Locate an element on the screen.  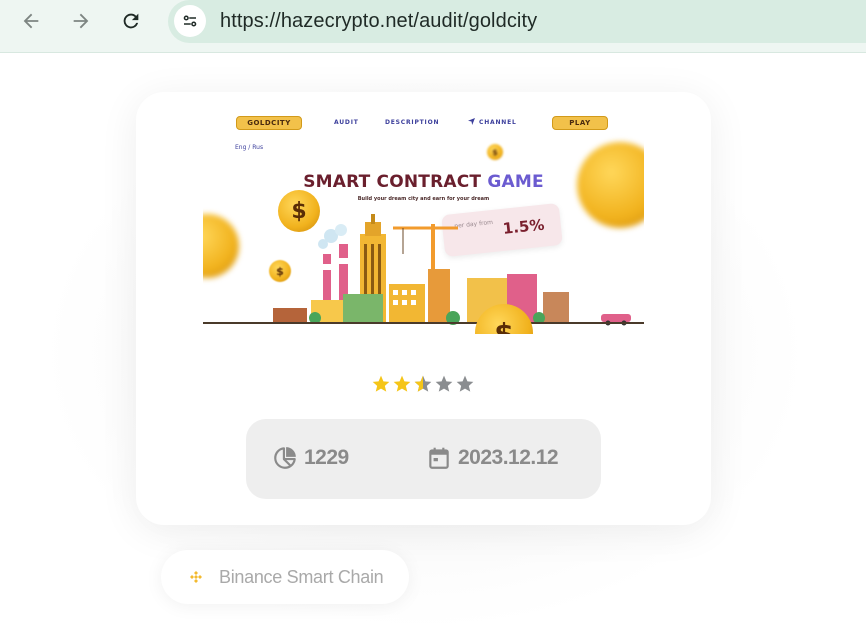
send-icon is located at coordinates (471, 121).